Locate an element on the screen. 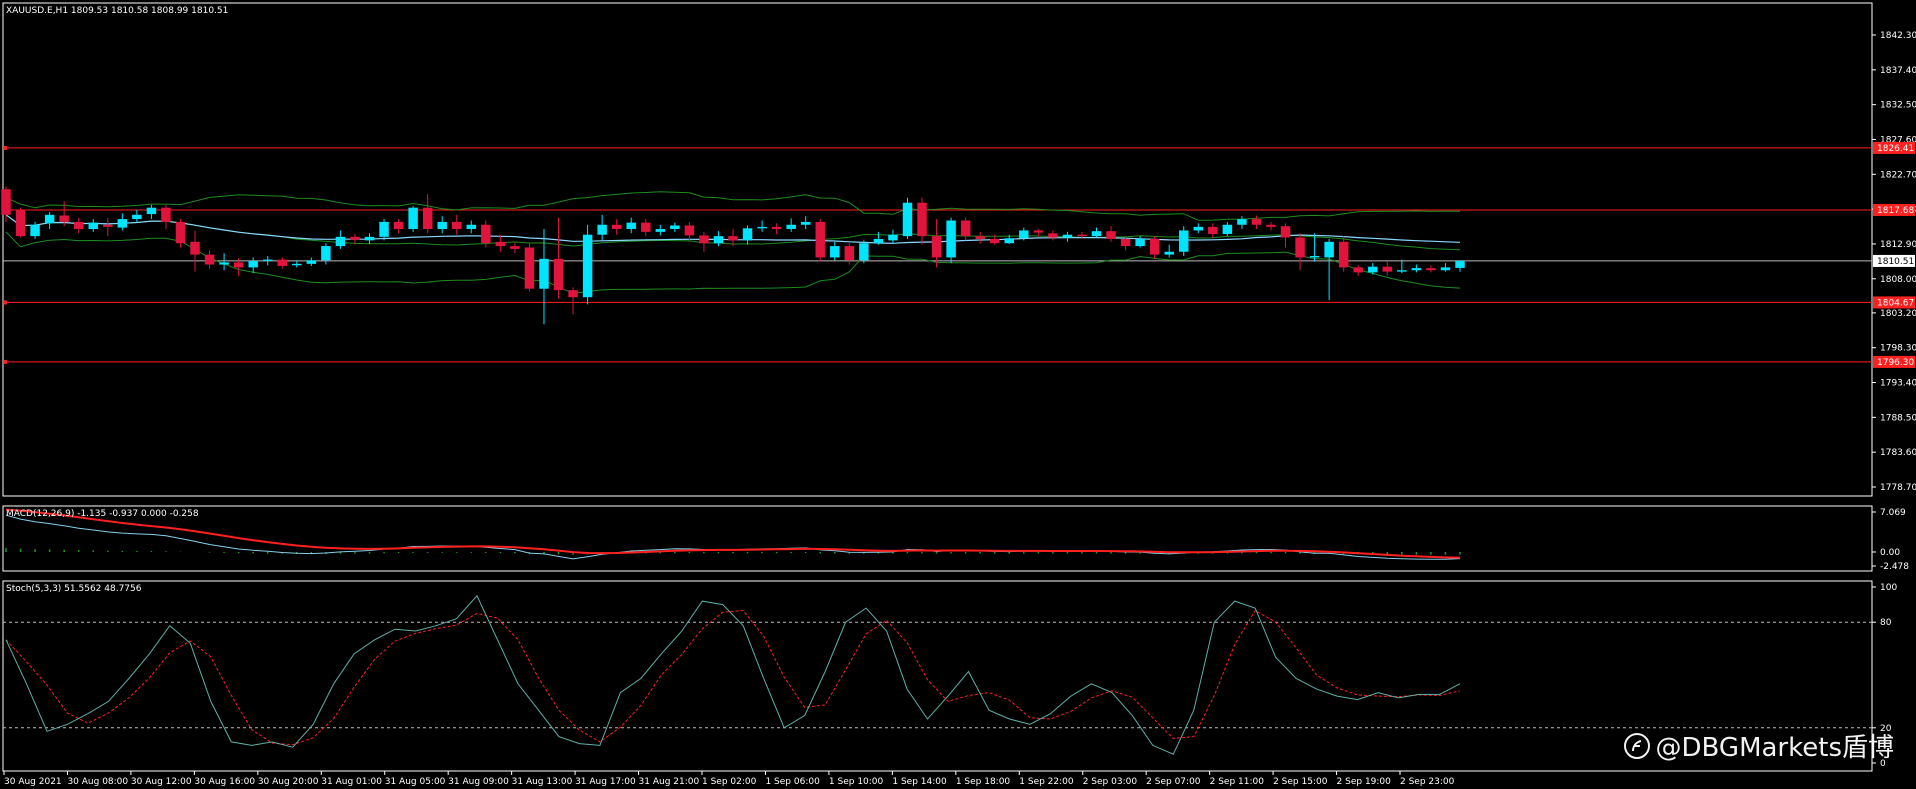 The image size is (1916, 789). current-price-tag: 1810.51 is located at coordinates (1895, 262).